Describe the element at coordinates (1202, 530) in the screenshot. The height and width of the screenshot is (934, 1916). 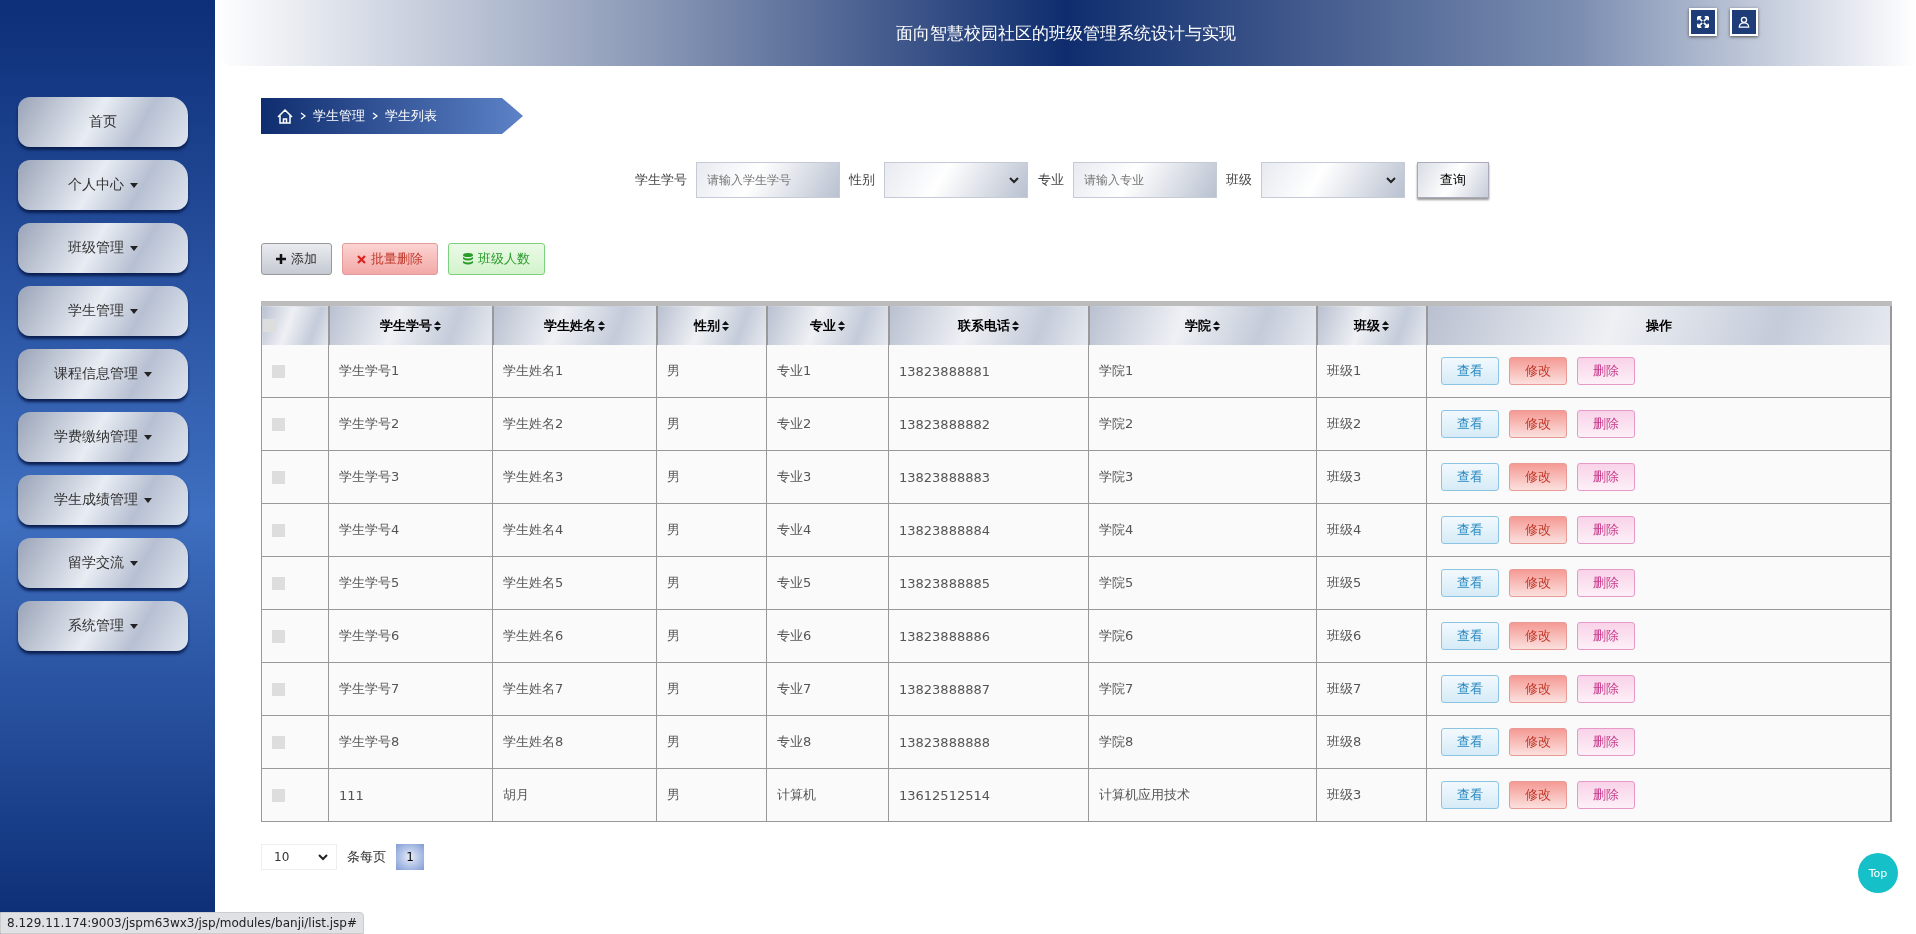
I see `table-cell: 学院4` at that location.